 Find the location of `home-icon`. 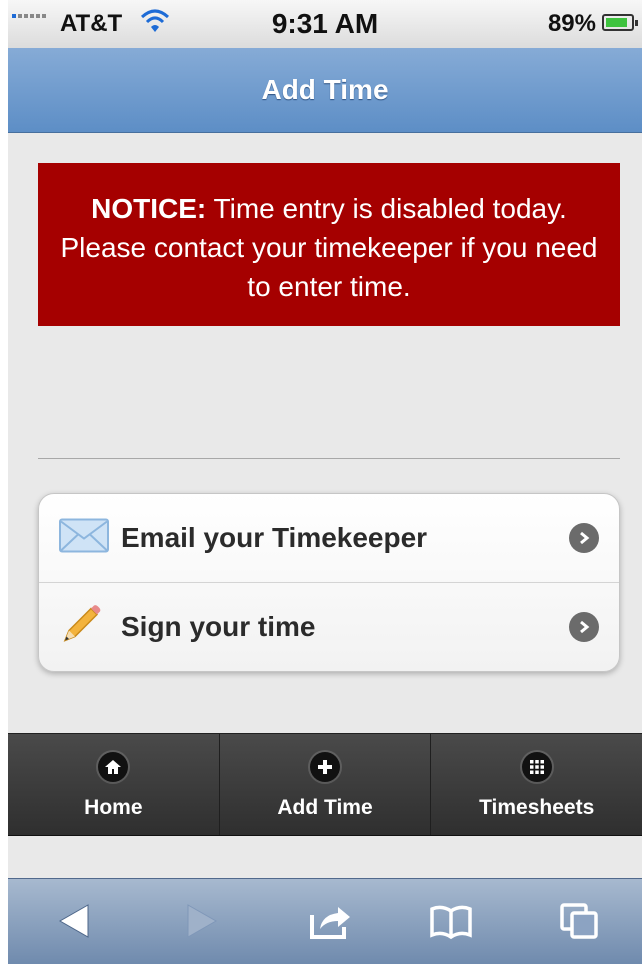

home-icon is located at coordinates (113, 767).